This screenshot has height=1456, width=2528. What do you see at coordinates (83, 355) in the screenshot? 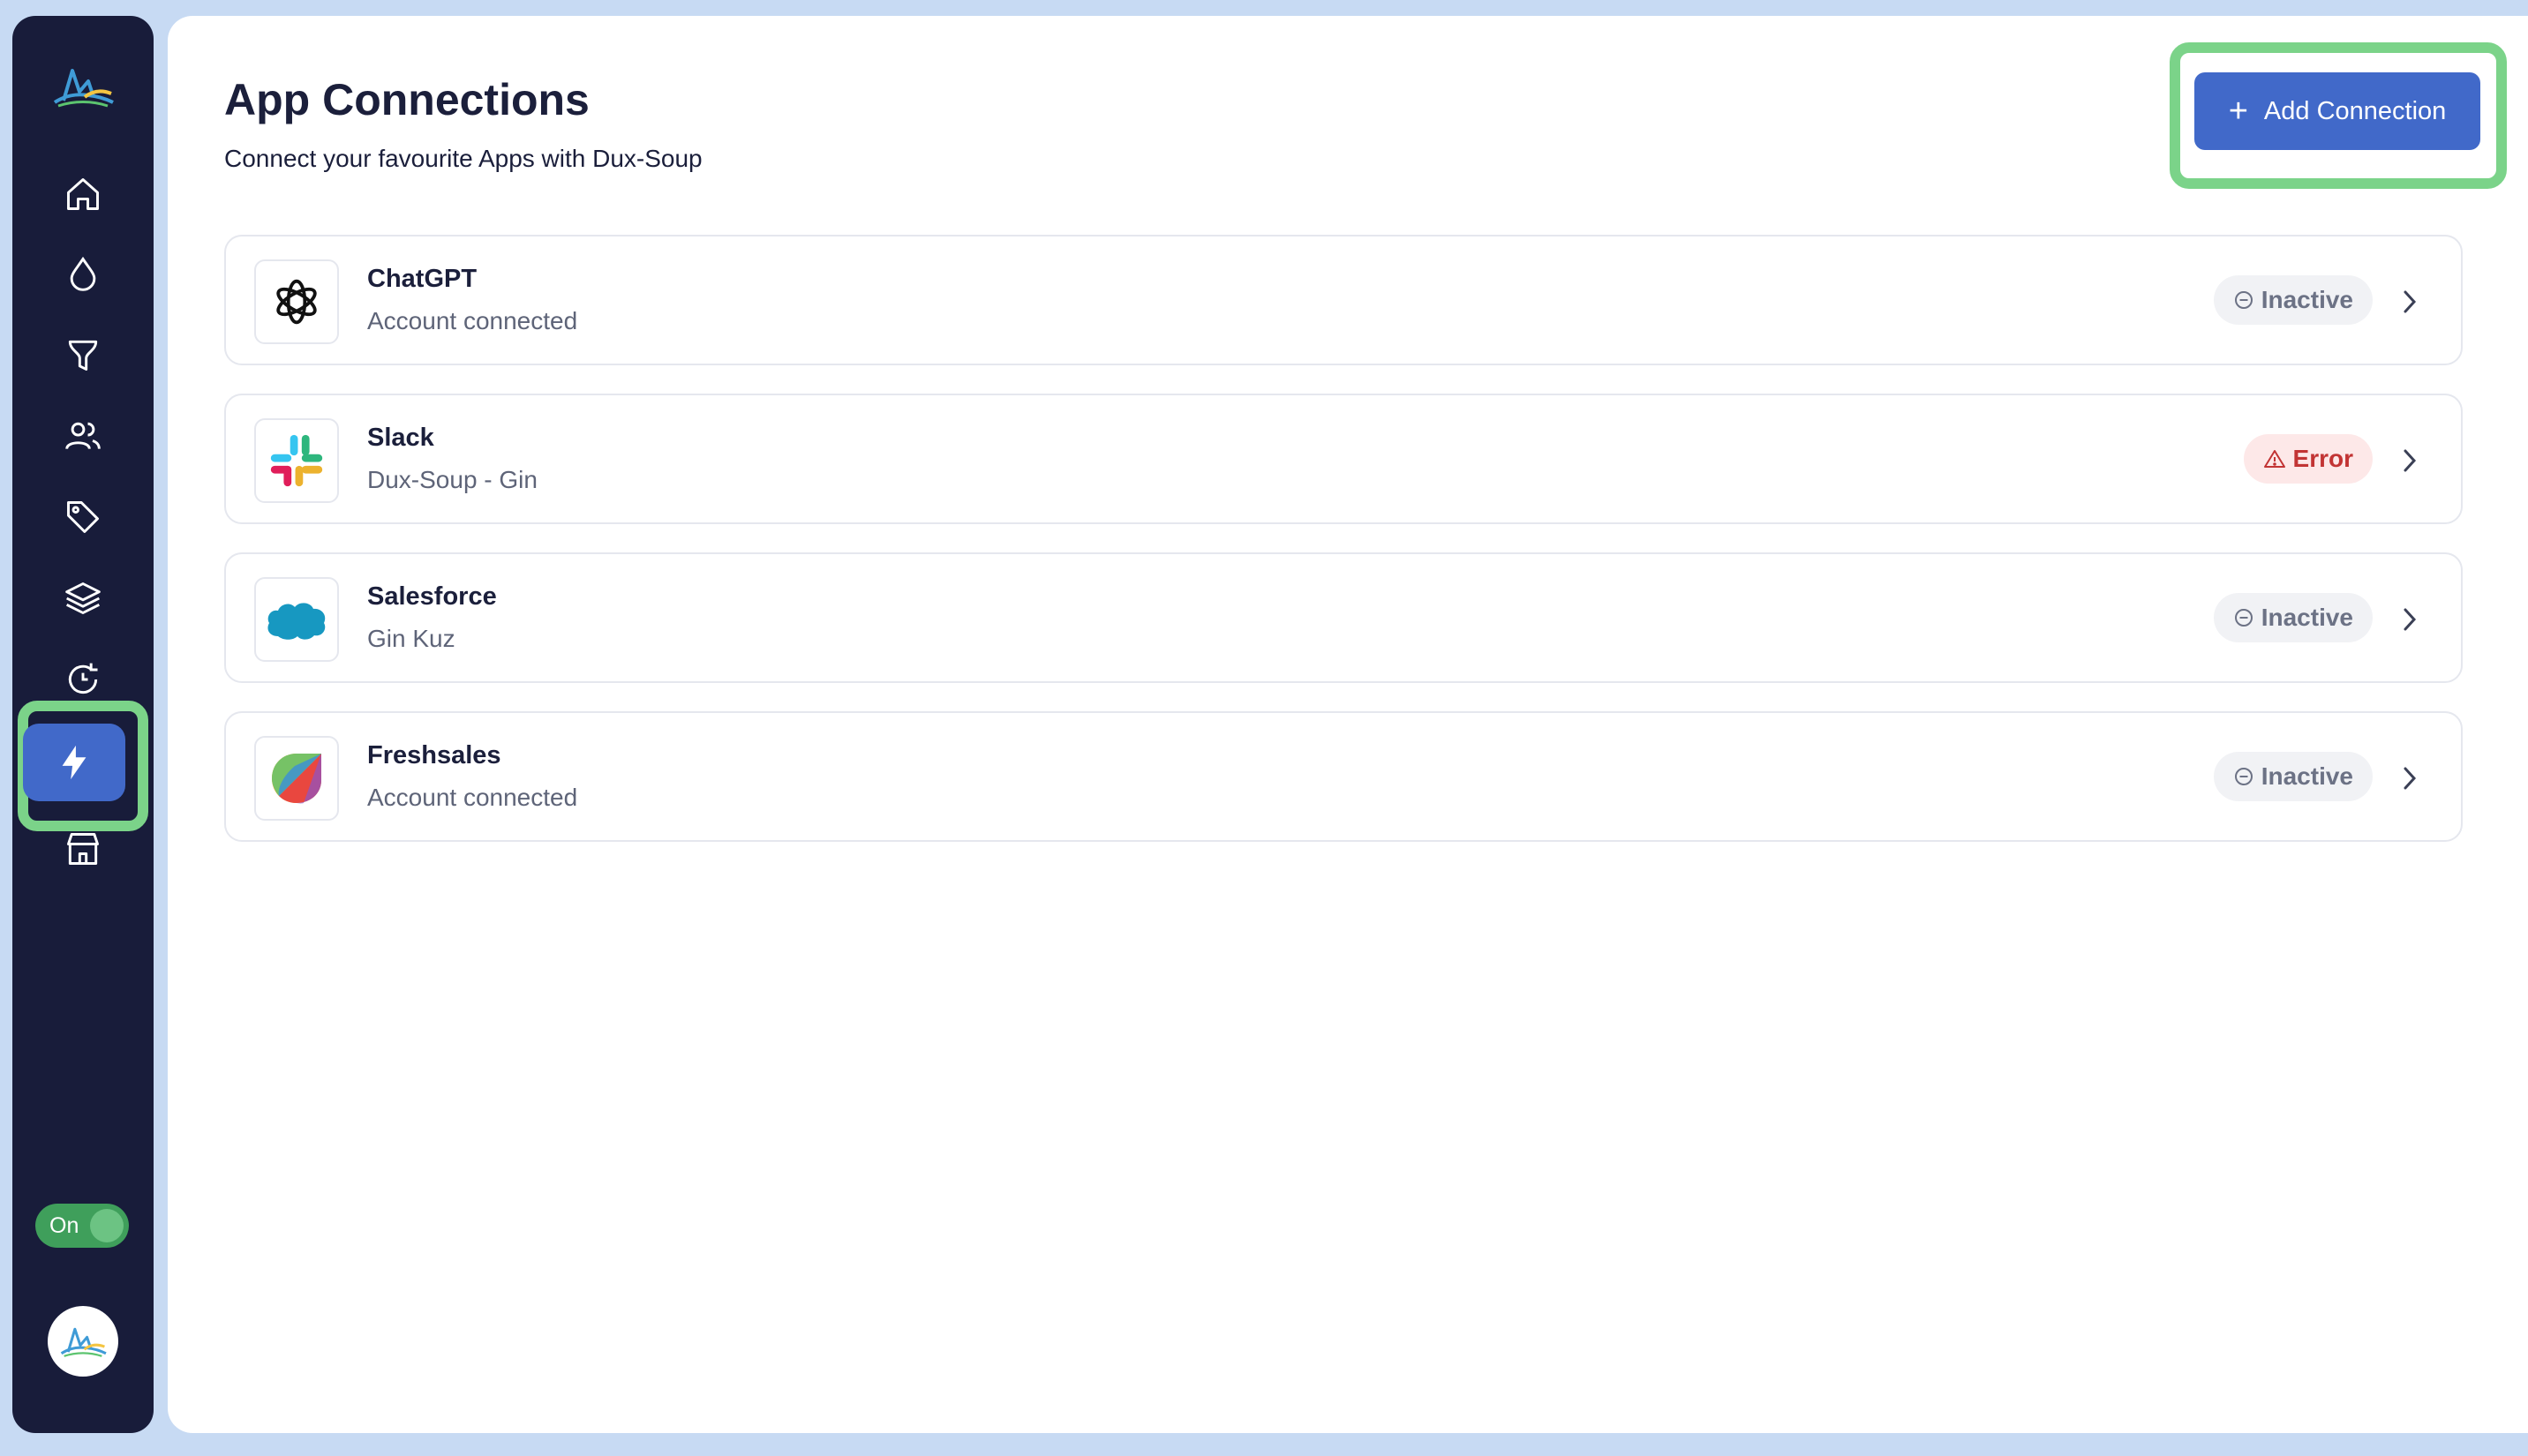
I see `funnel-icon` at bounding box center [83, 355].